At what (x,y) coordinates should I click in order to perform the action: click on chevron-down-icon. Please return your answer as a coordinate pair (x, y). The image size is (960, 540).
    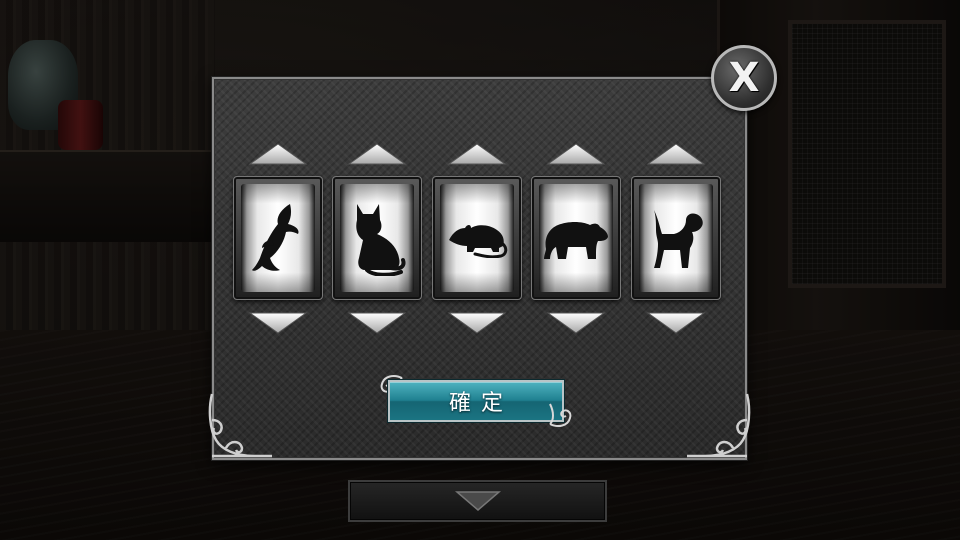
    Looking at the image, I should click on (477, 501).